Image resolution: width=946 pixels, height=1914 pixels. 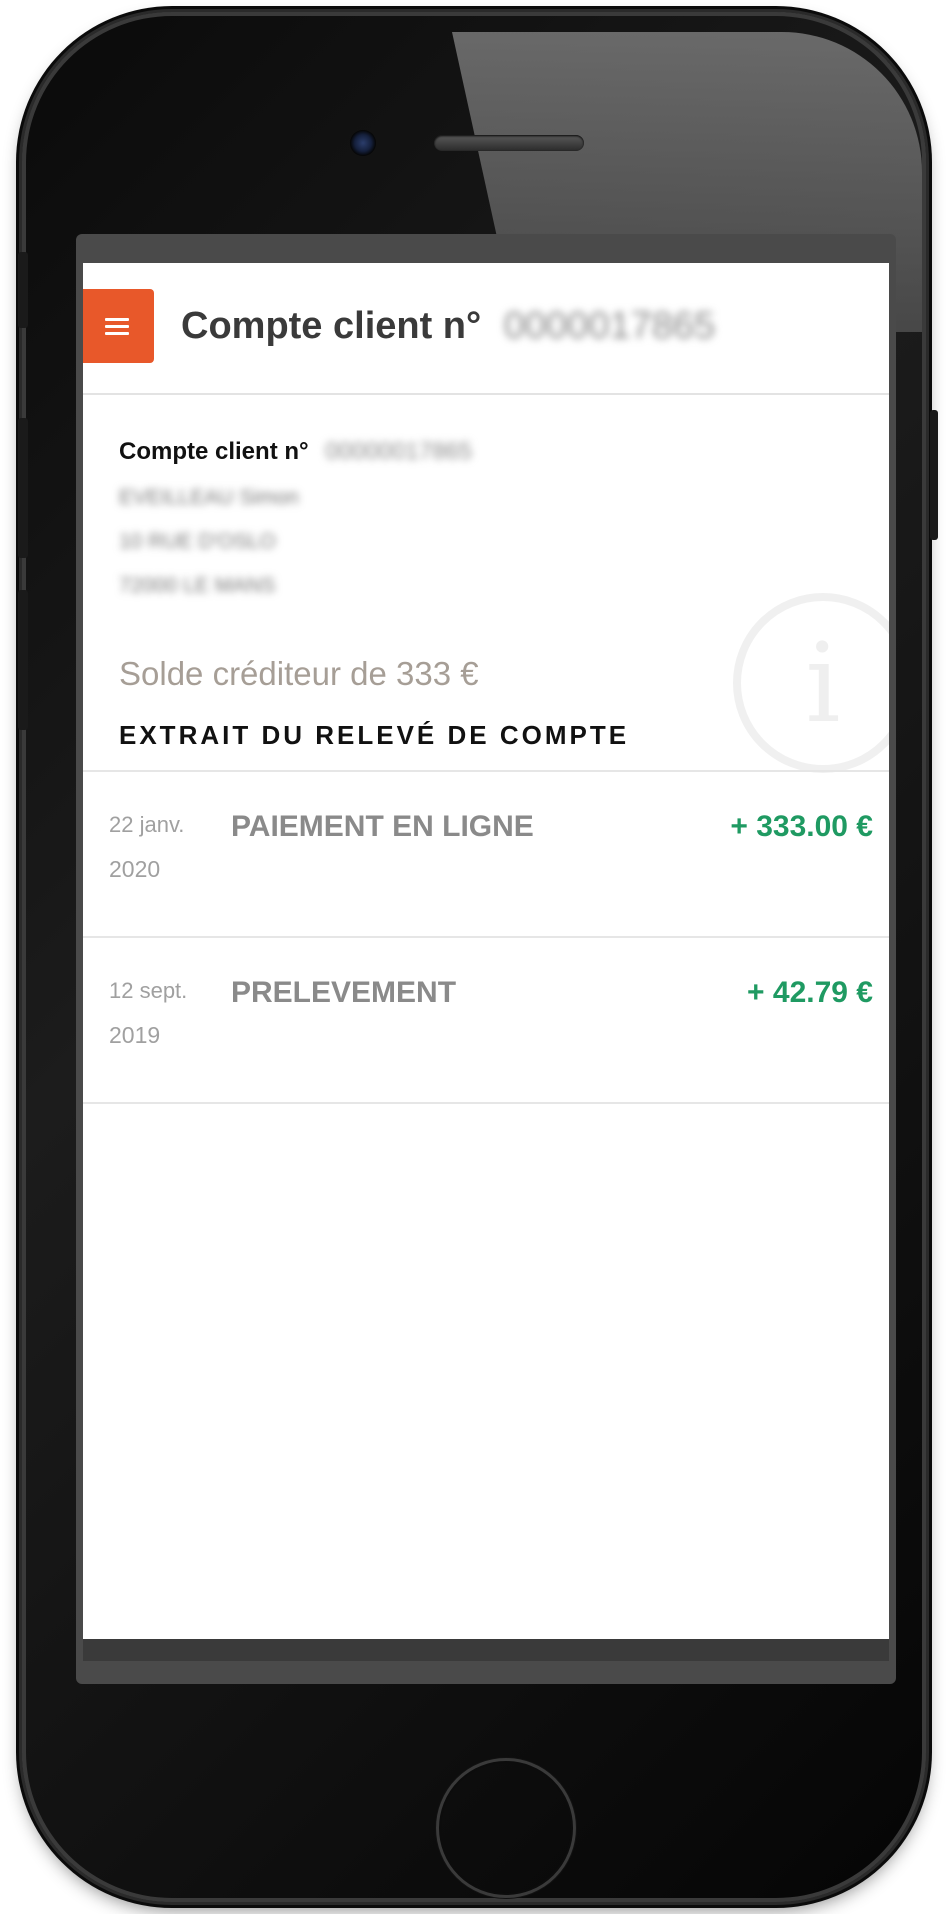 I want to click on transaction-date: 12 sept., so click(x=148, y=990).